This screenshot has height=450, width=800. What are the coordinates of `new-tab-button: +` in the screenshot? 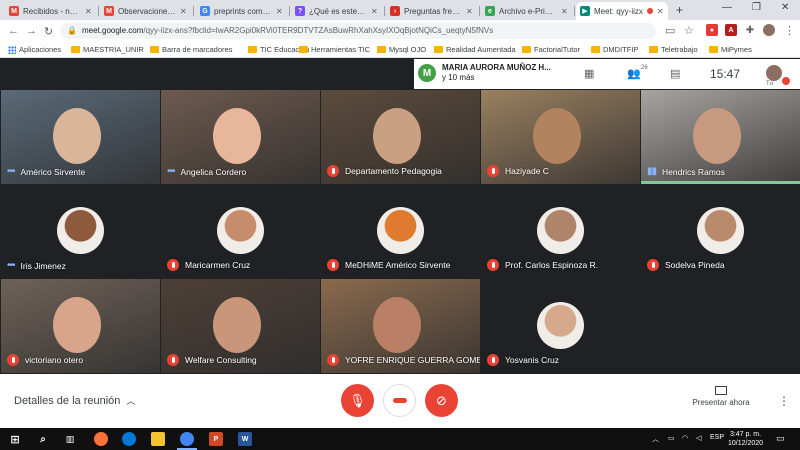 It's located at (679, 10).